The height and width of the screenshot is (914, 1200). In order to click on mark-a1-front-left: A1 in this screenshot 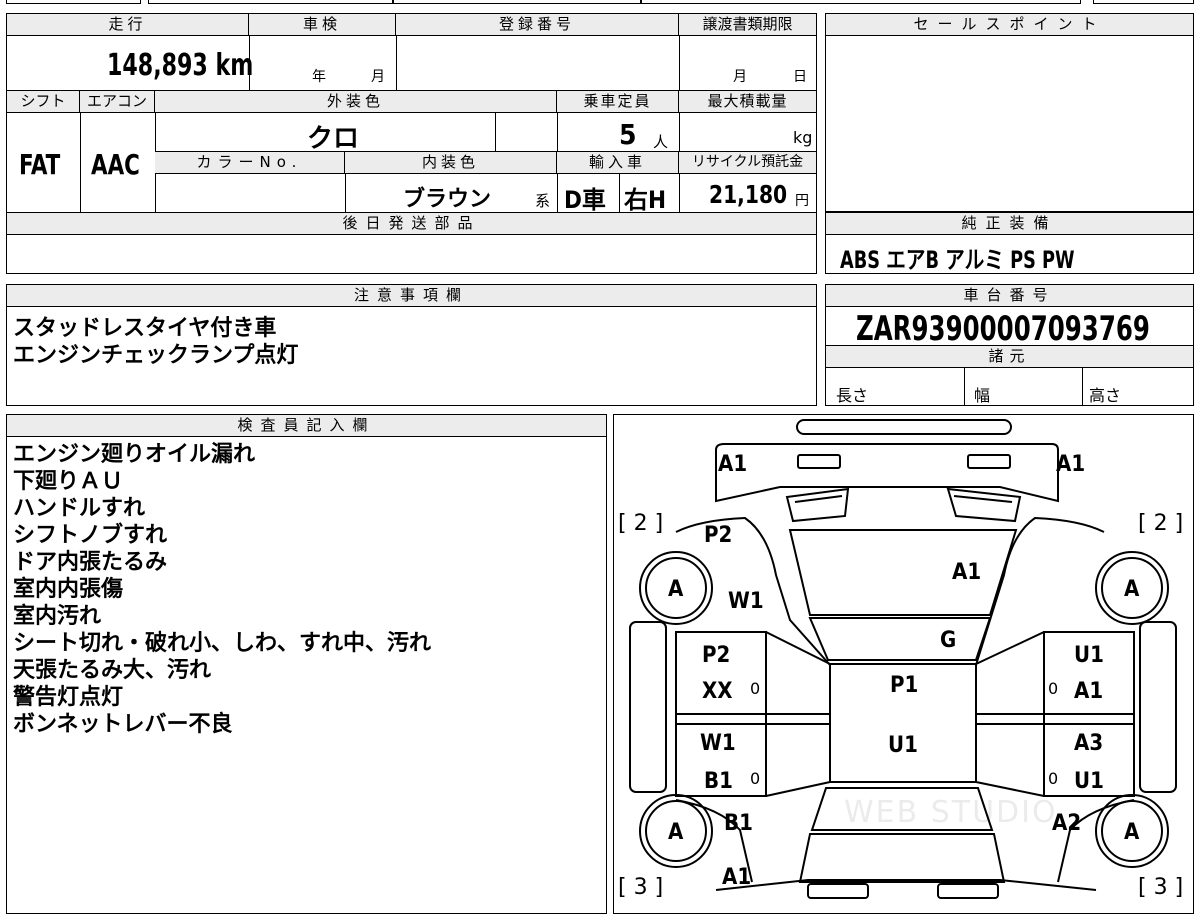, I will do `click(733, 464)`.